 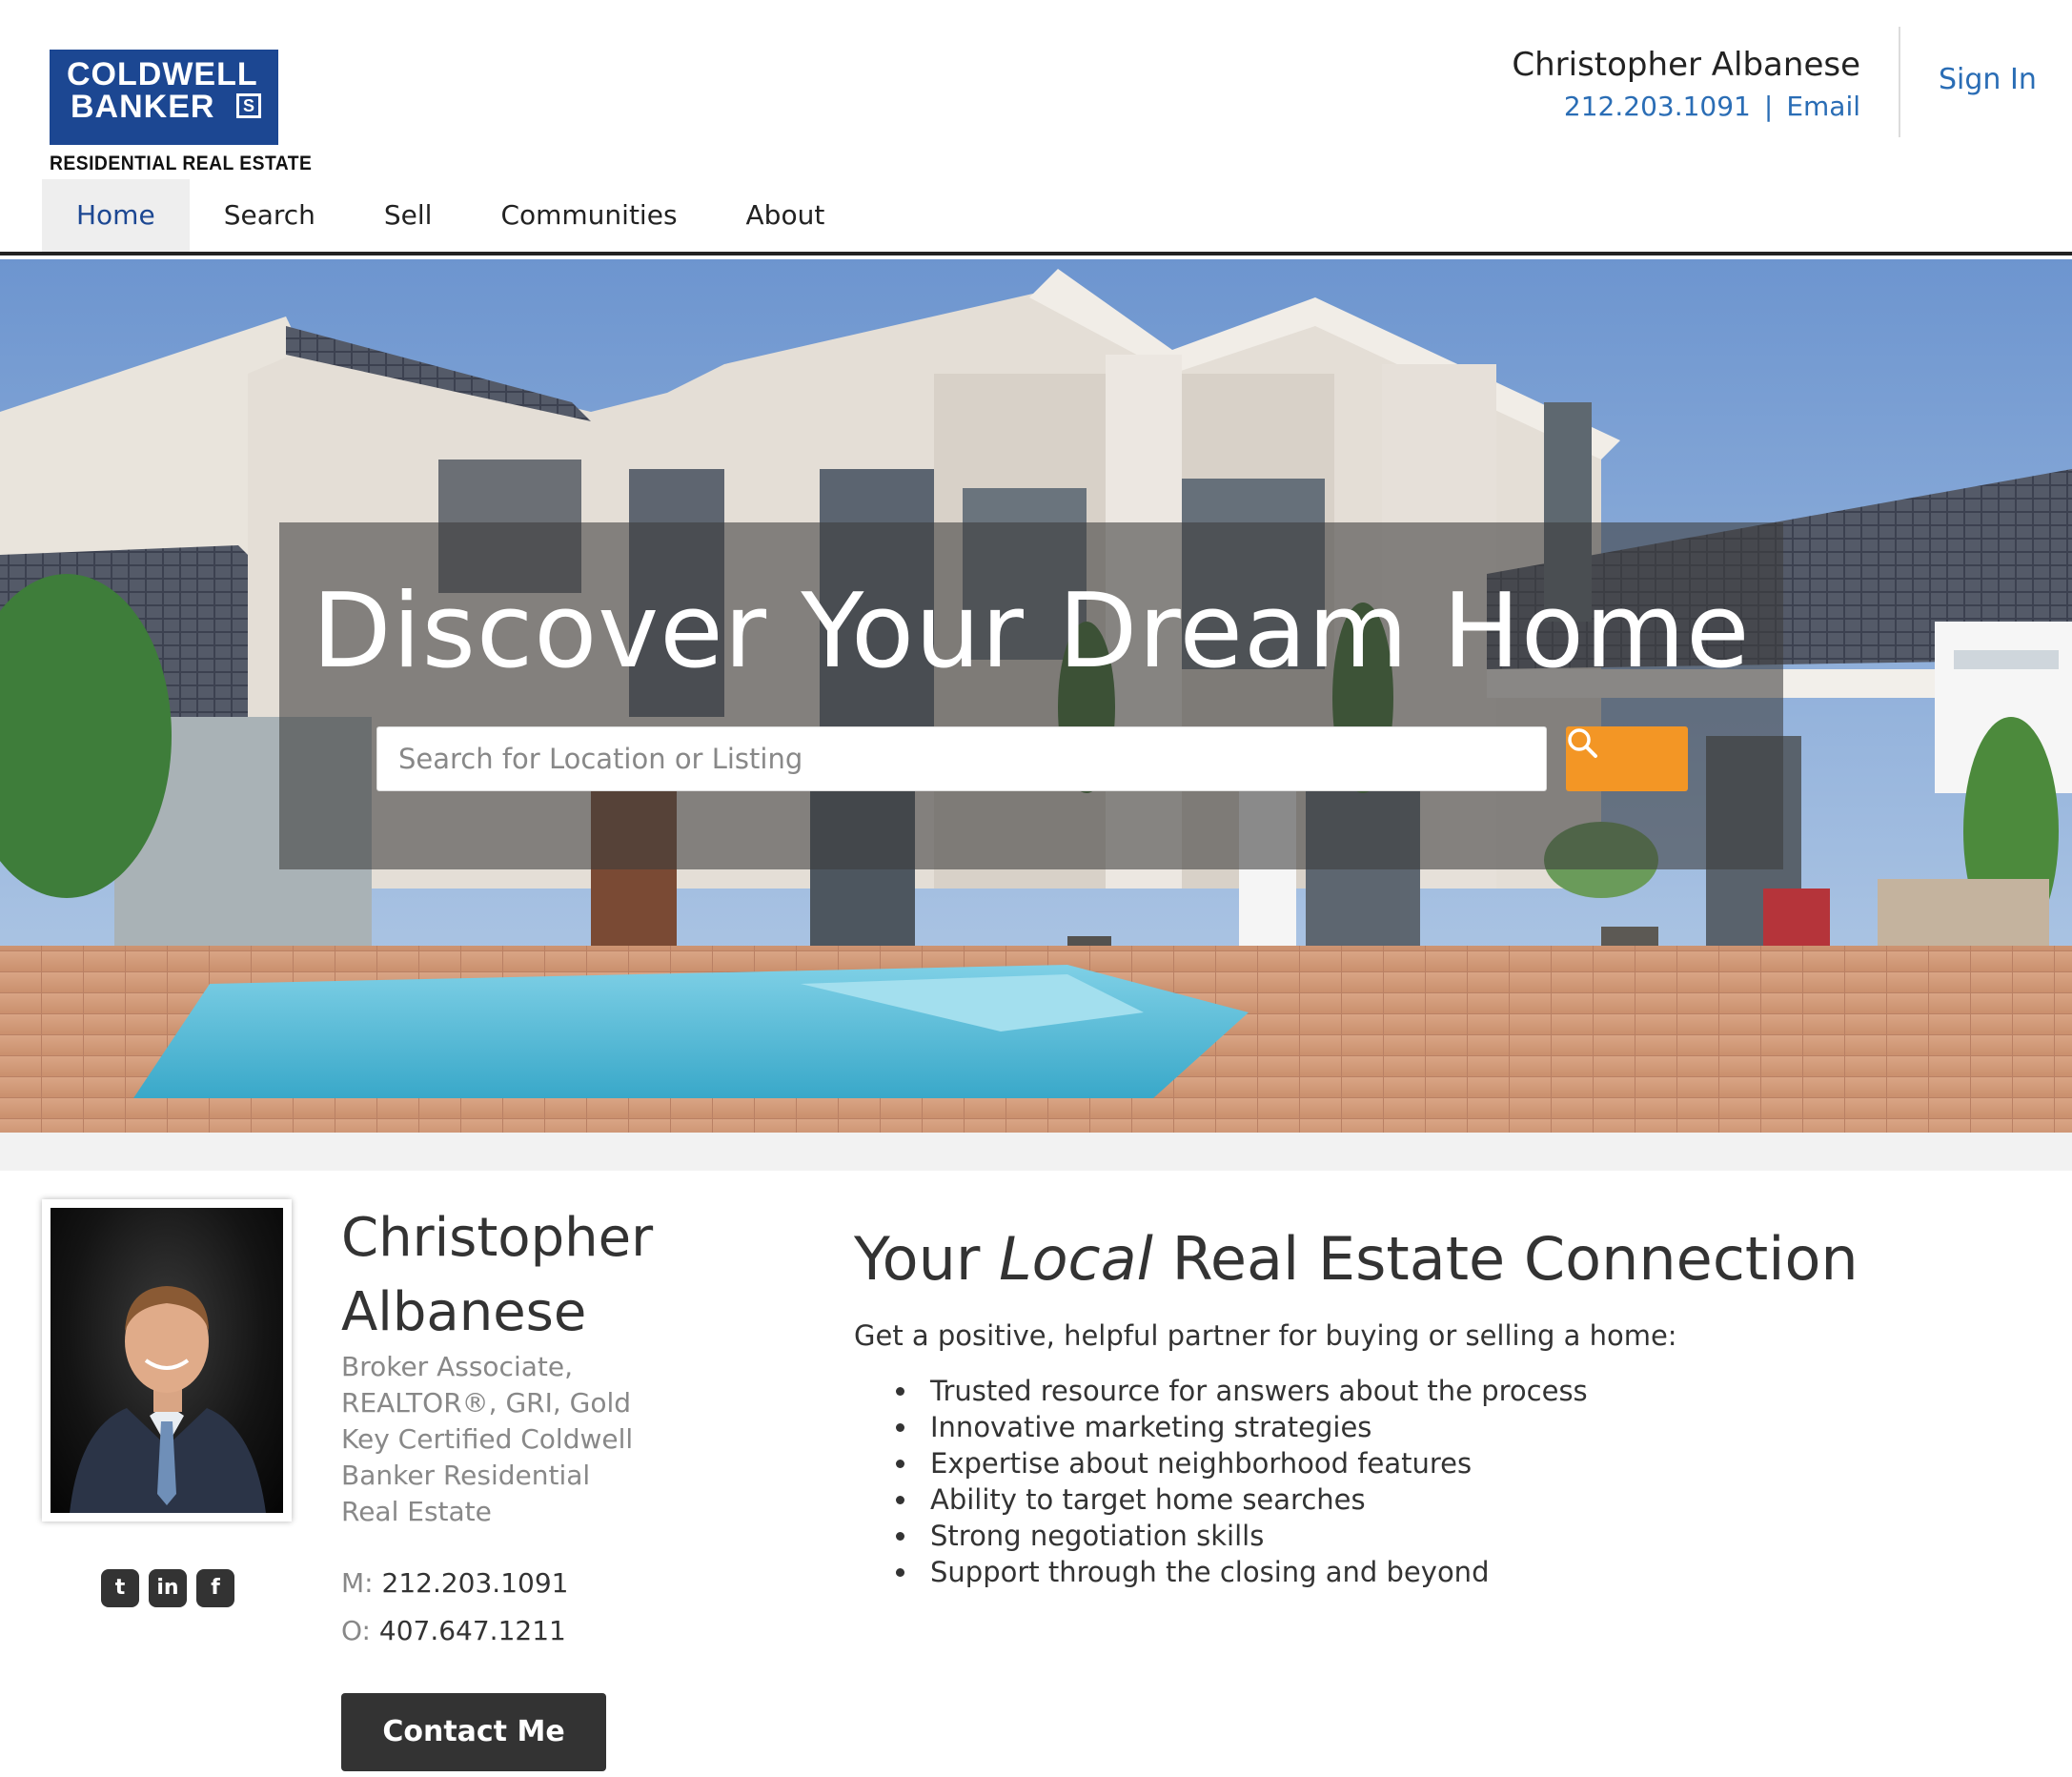 I want to click on heading-post: Real Estate Connection, so click(x=1505, y=1259).